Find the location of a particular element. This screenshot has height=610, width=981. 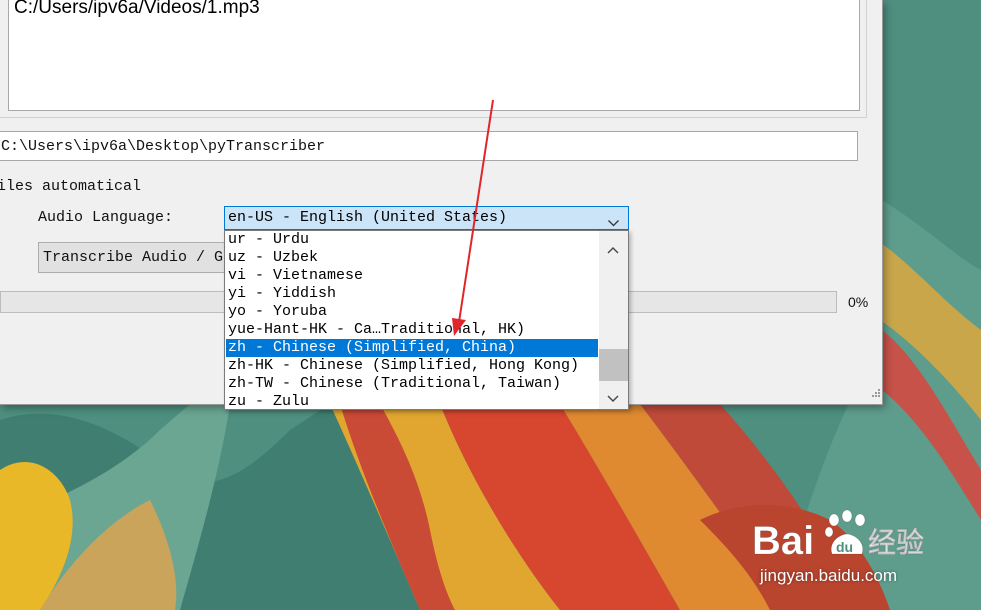

audio-language-selected: en-US - English (United States) is located at coordinates (368, 217).